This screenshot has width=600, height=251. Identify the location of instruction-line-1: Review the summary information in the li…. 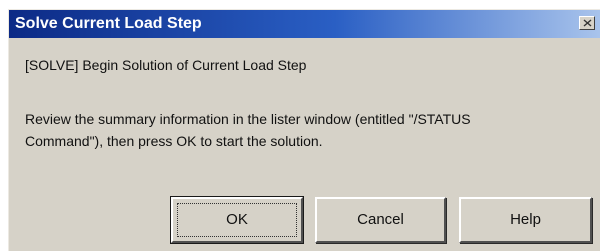
(248, 119).